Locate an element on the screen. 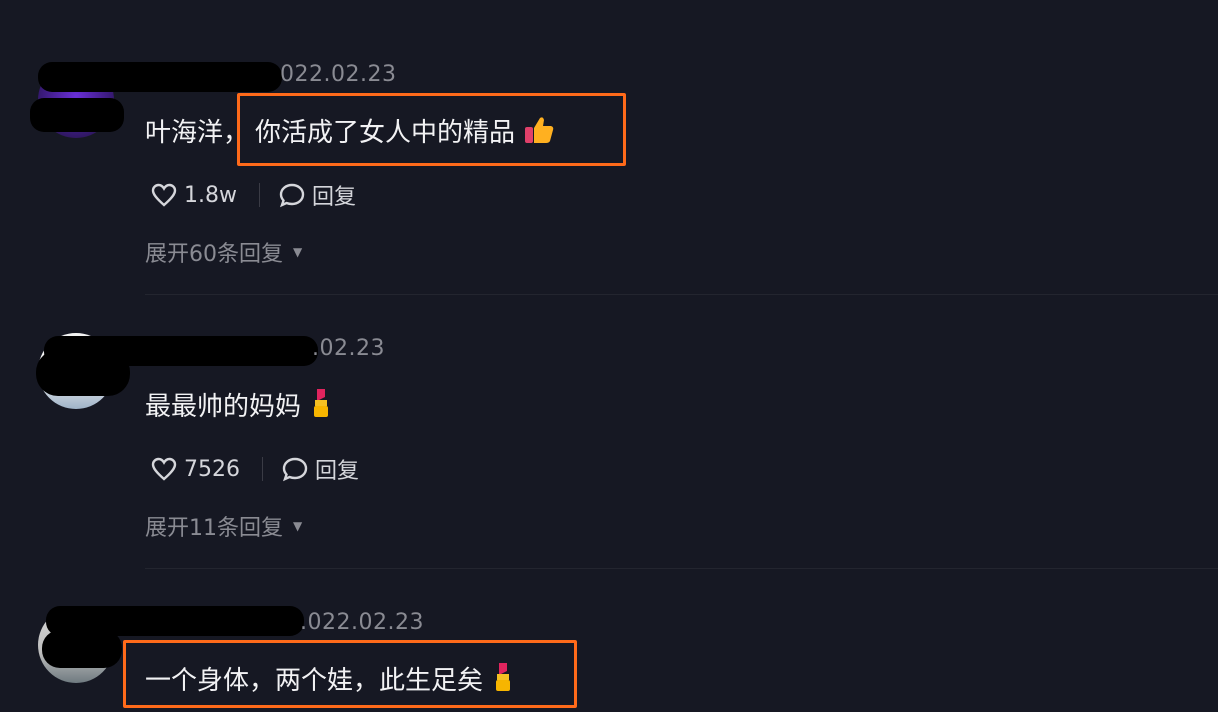 The width and height of the screenshot is (1218, 712). comment-date: .022.02.23 is located at coordinates (362, 622).